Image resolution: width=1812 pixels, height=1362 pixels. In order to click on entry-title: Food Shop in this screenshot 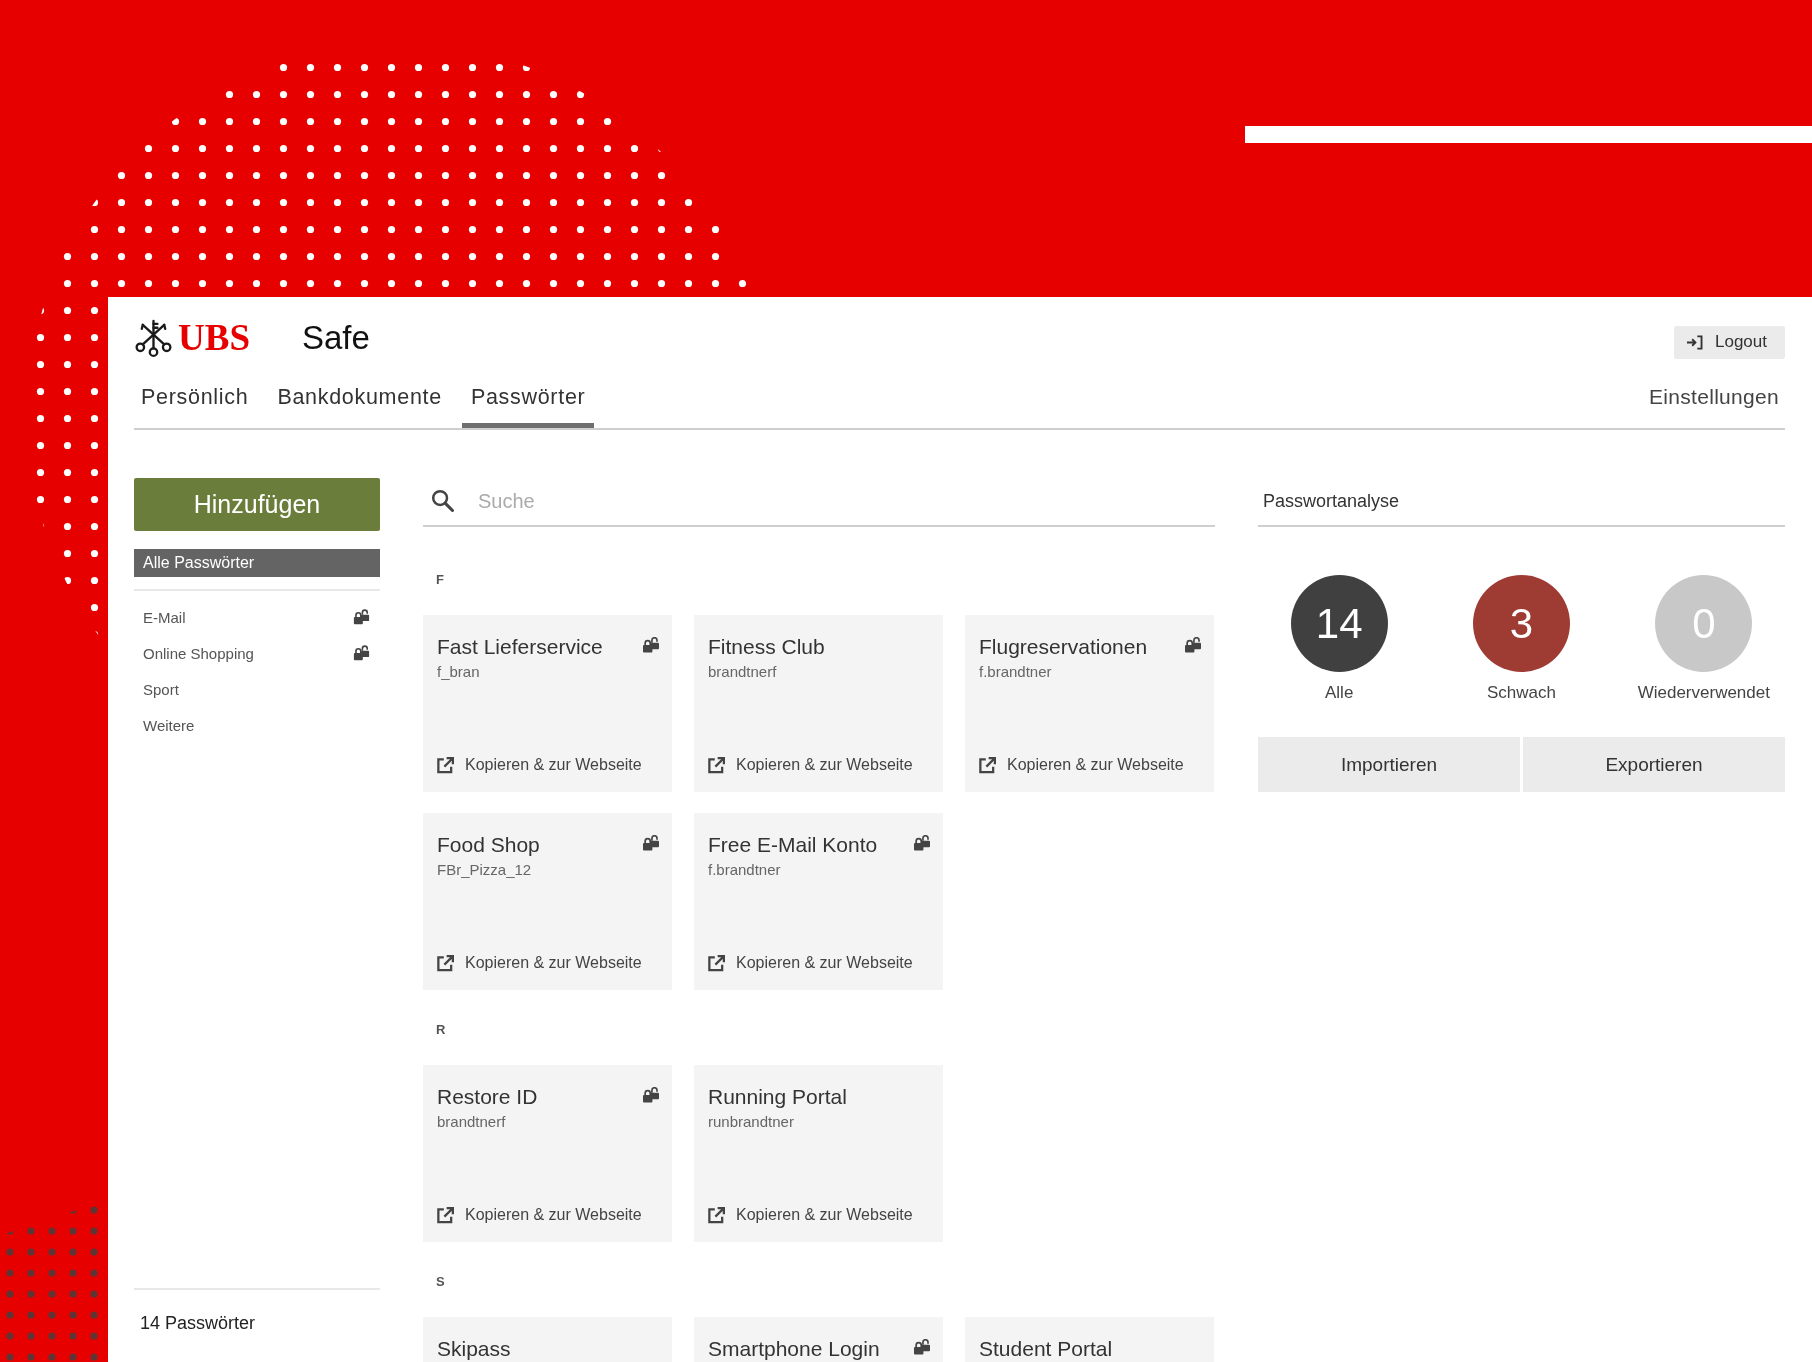, I will do `click(488, 844)`.